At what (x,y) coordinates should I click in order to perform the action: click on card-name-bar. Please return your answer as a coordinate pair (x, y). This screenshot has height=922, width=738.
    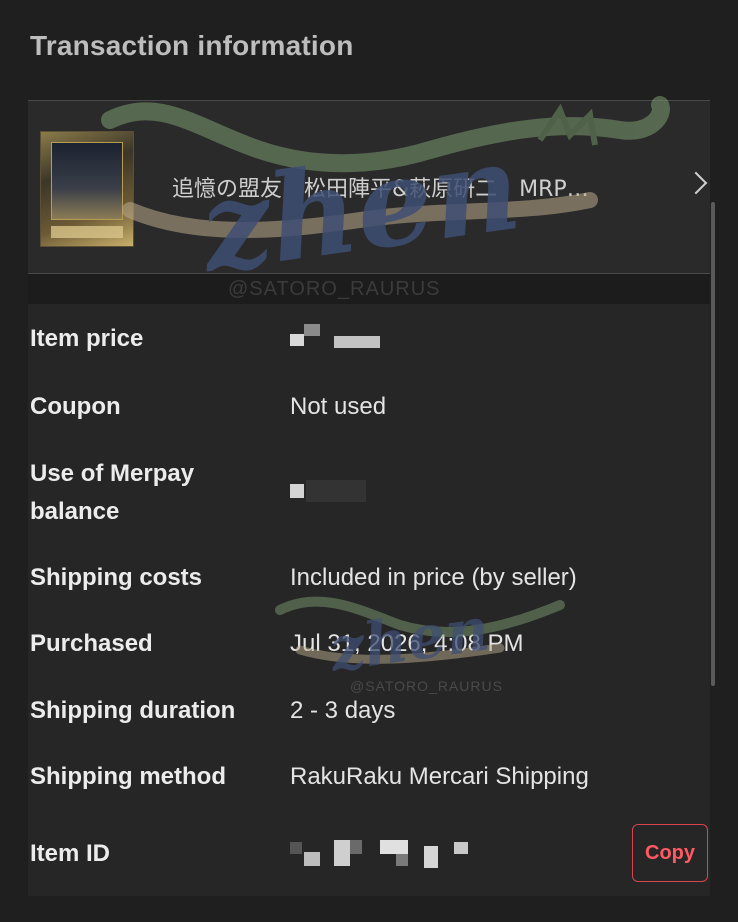
    Looking at the image, I should click on (87, 232).